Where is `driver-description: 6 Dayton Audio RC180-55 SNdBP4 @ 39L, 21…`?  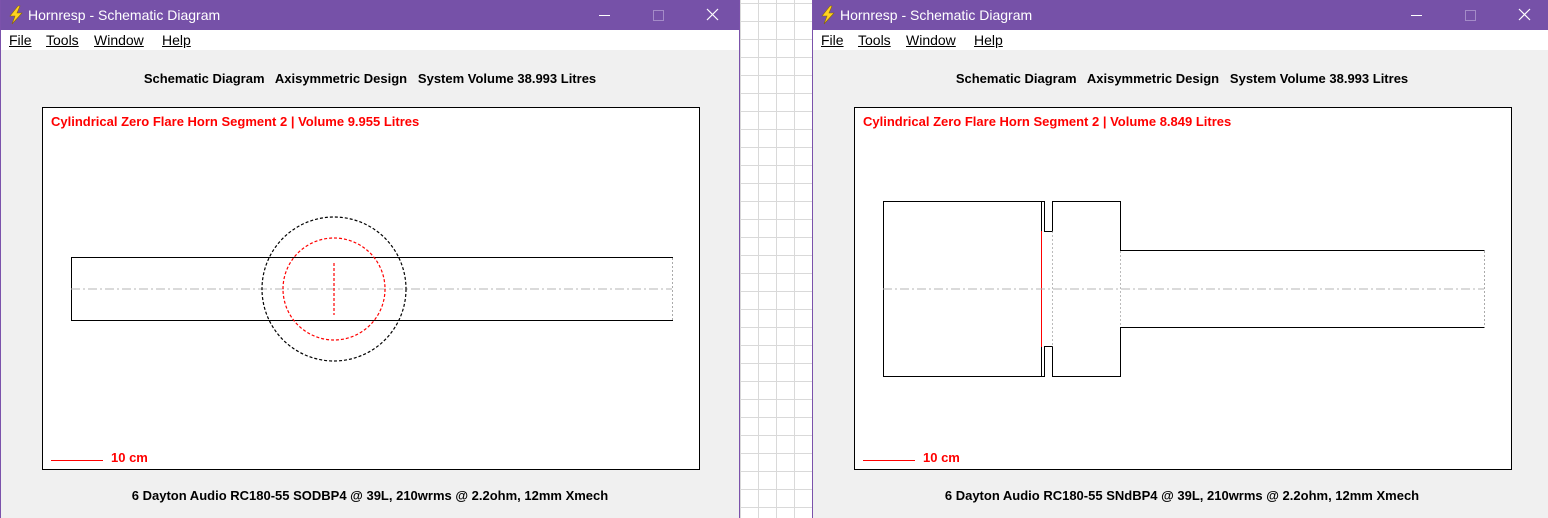 driver-description: 6 Dayton Audio RC180-55 SNdBP4 @ 39L, 21… is located at coordinates (1182, 495).